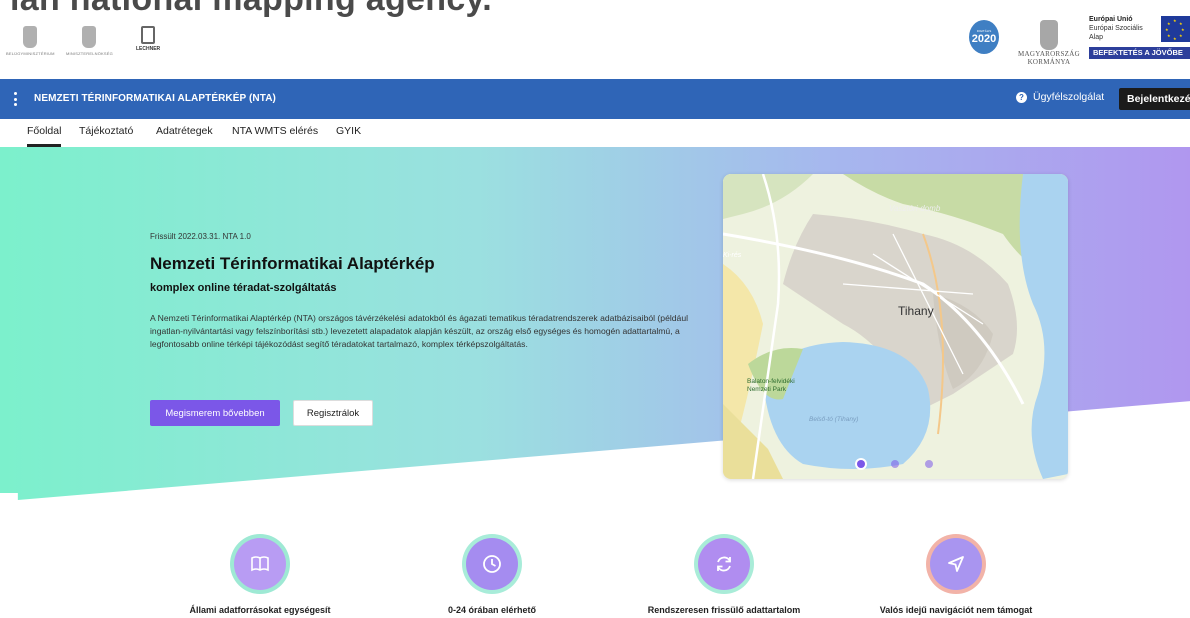 This screenshot has height=618, width=1190. I want to click on clock-icon, so click(492, 564).